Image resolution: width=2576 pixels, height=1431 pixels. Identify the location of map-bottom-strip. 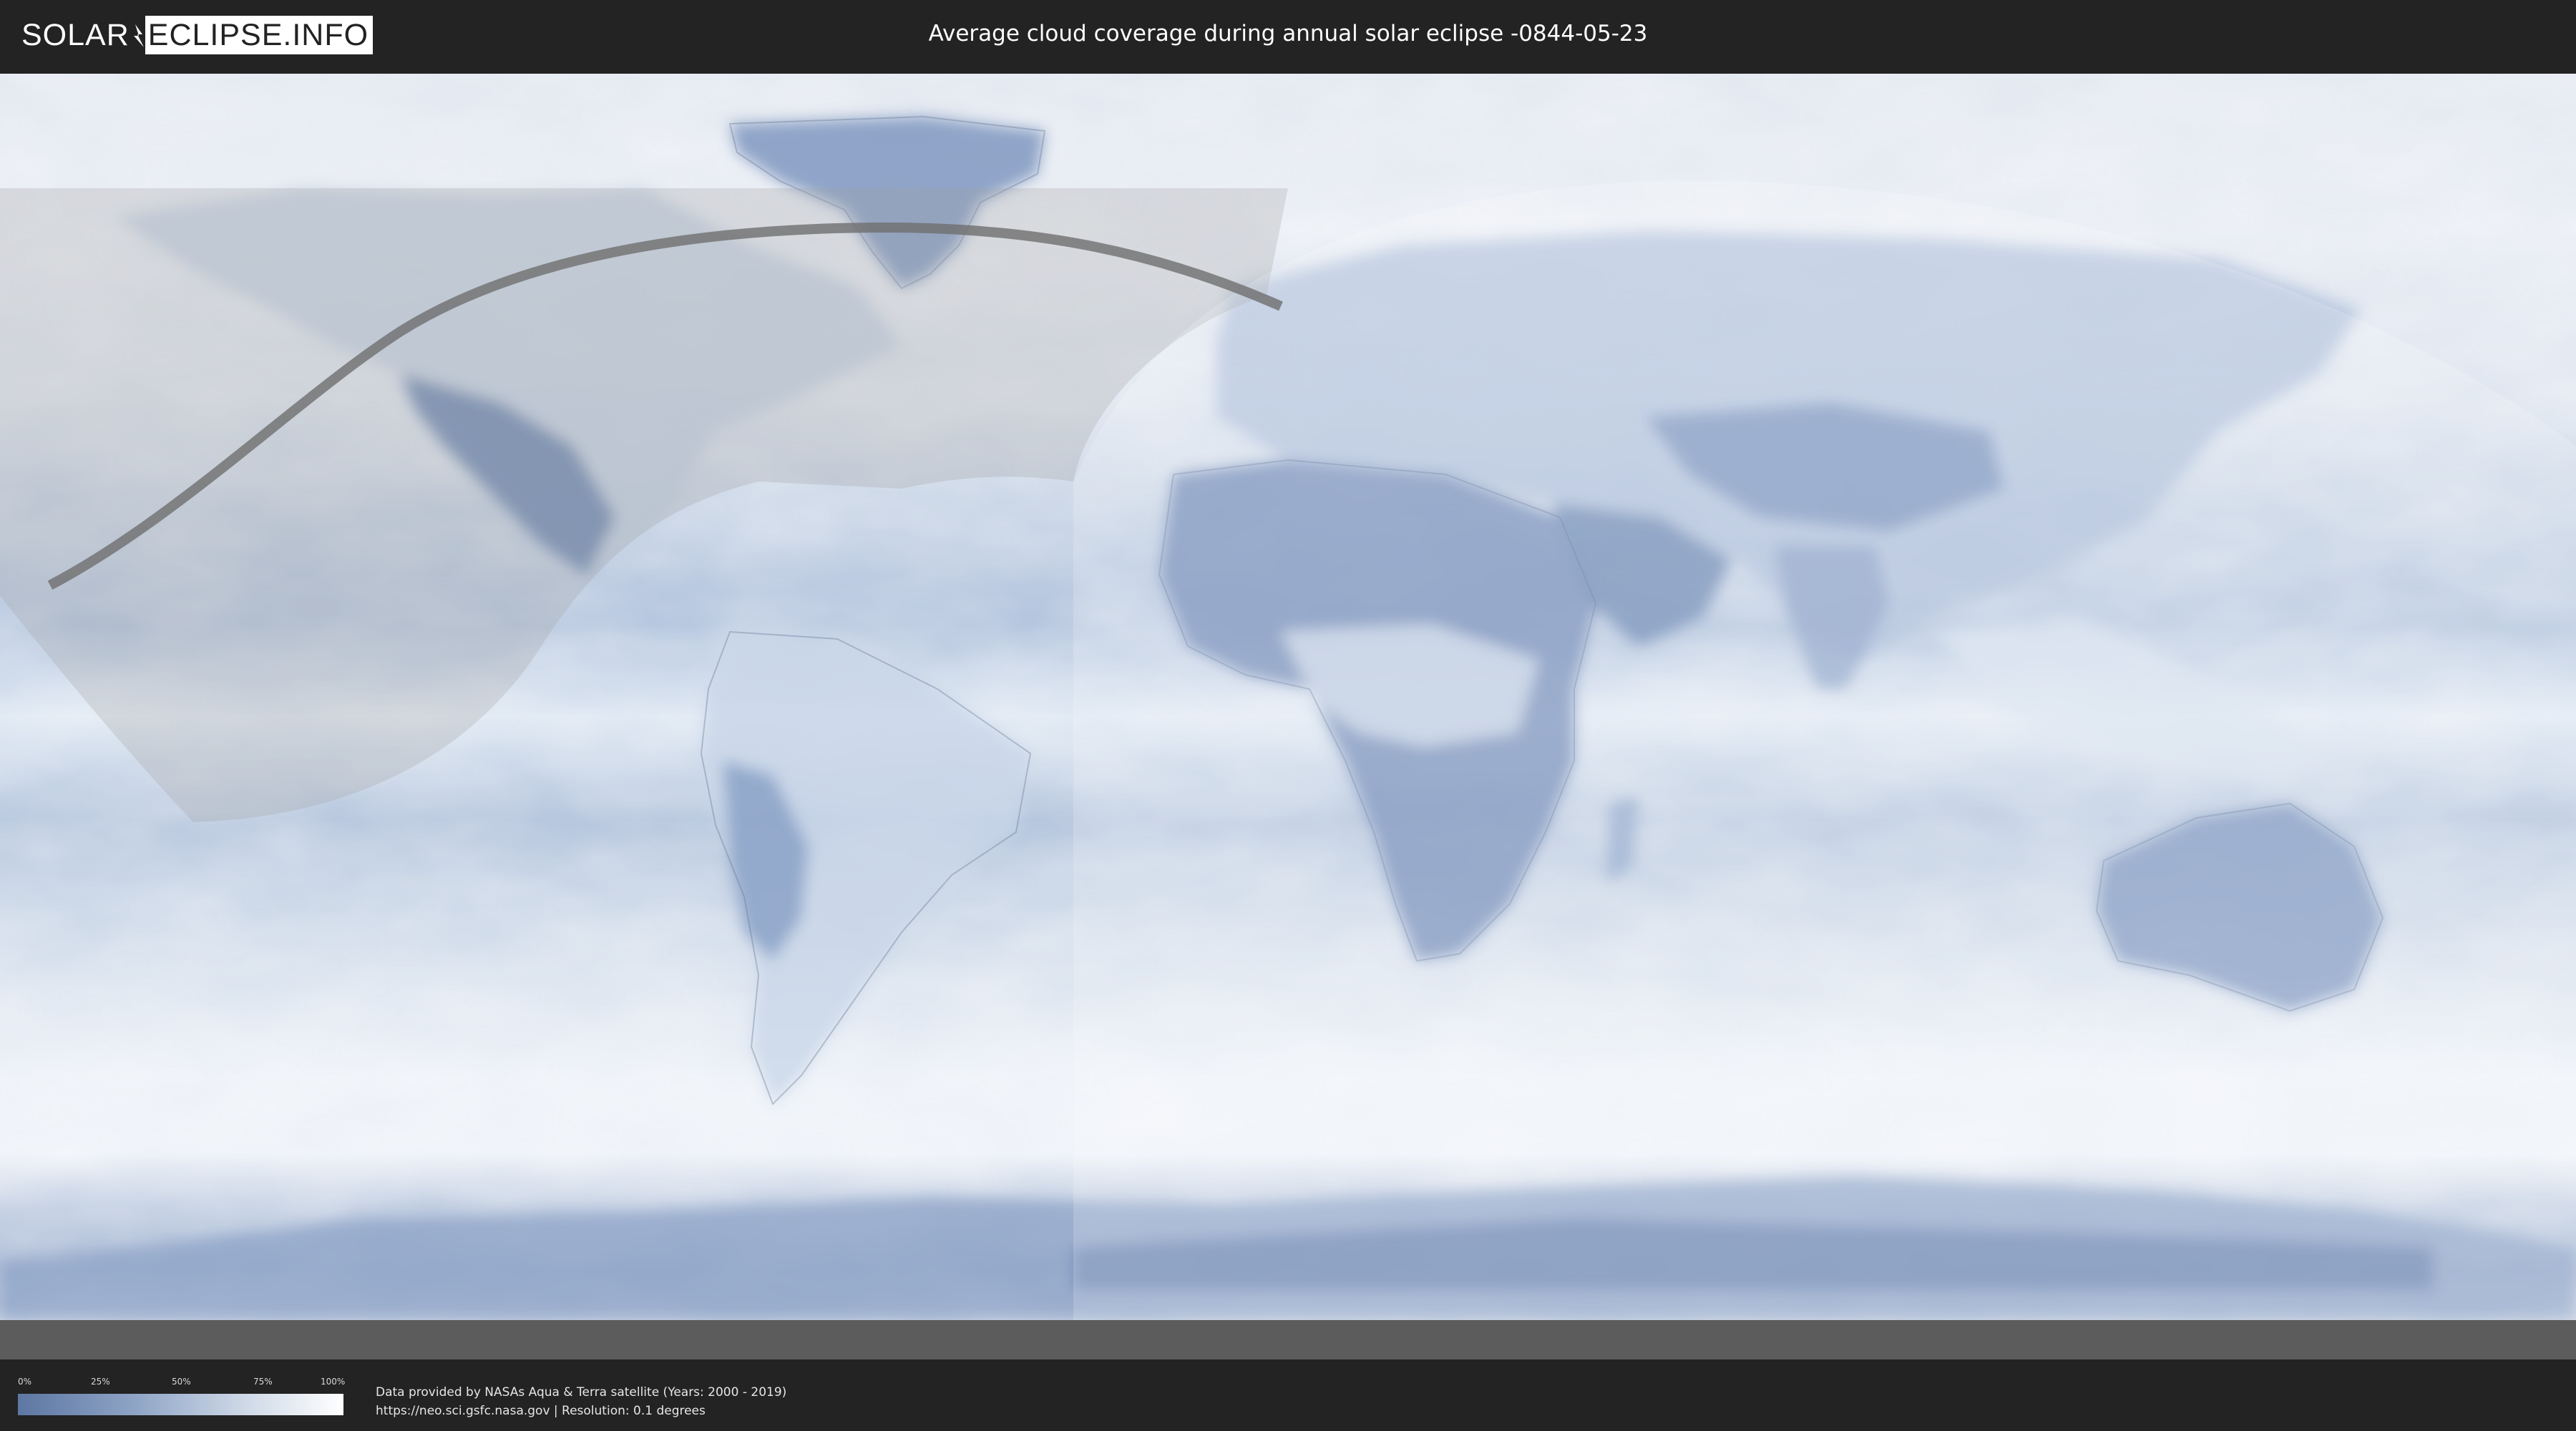
(1288, 1339).